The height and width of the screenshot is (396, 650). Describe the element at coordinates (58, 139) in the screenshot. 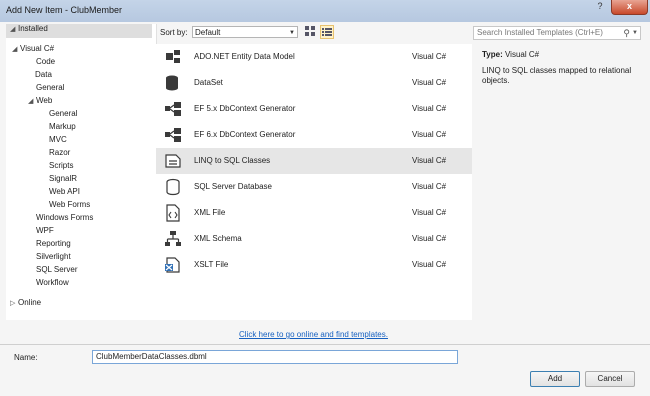

I see `tree-item-mvc: MVC` at that location.